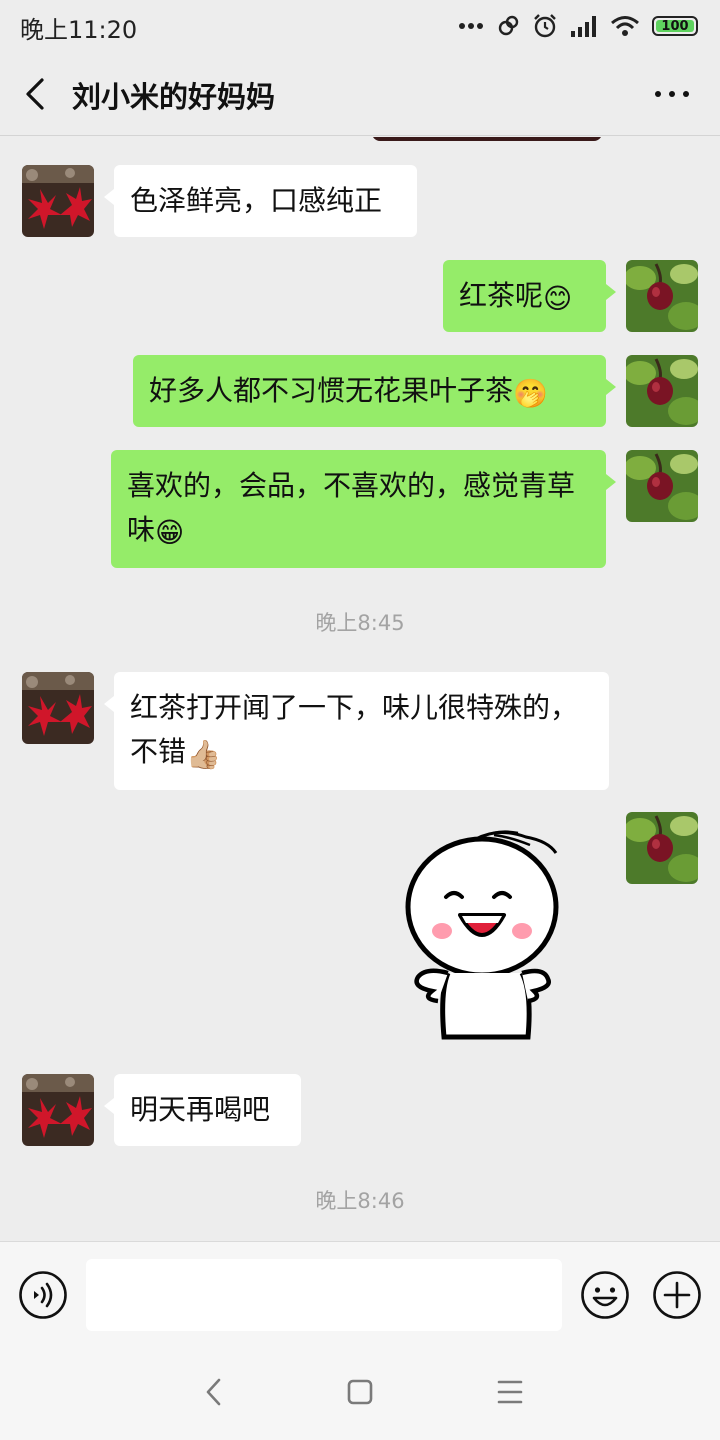 The width and height of the screenshot is (720, 1440). Describe the element at coordinates (510, 1392) in the screenshot. I see `system-menu-icon` at that location.